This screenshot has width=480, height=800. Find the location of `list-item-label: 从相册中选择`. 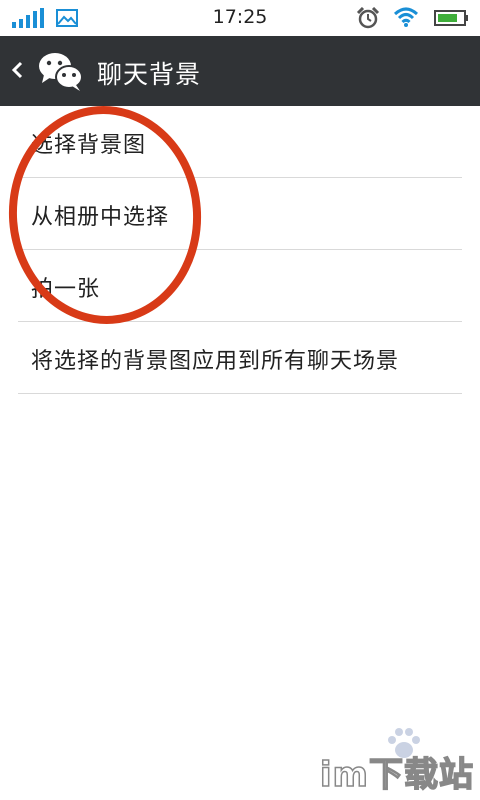

list-item-label: 从相册中选择 is located at coordinates (100, 217).